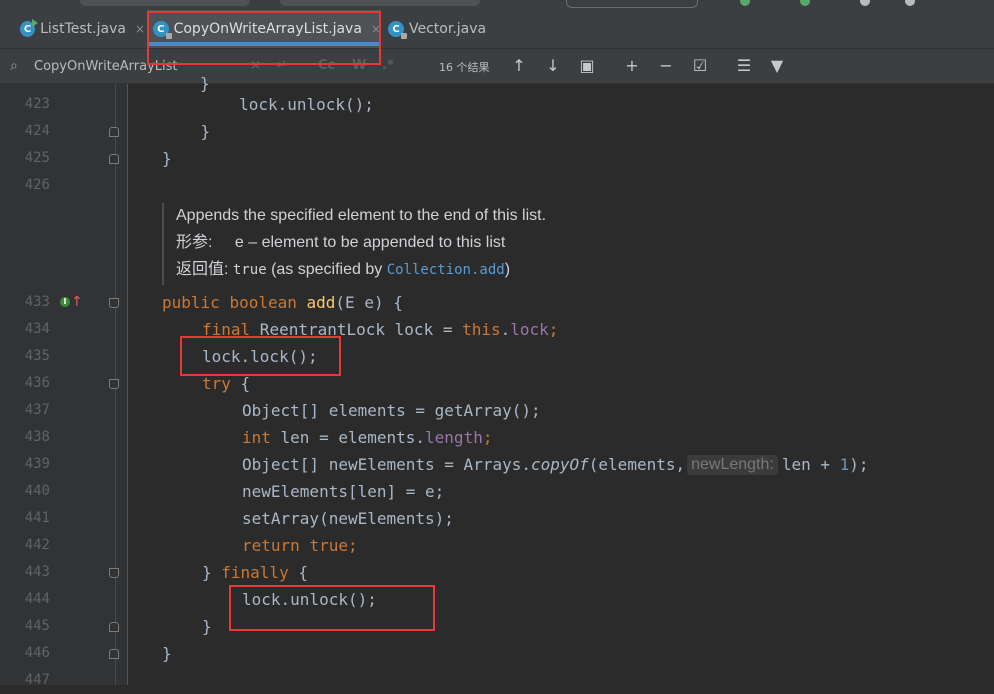 The image size is (994, 694). I want to click on line-number: 442, so click(37, 545).